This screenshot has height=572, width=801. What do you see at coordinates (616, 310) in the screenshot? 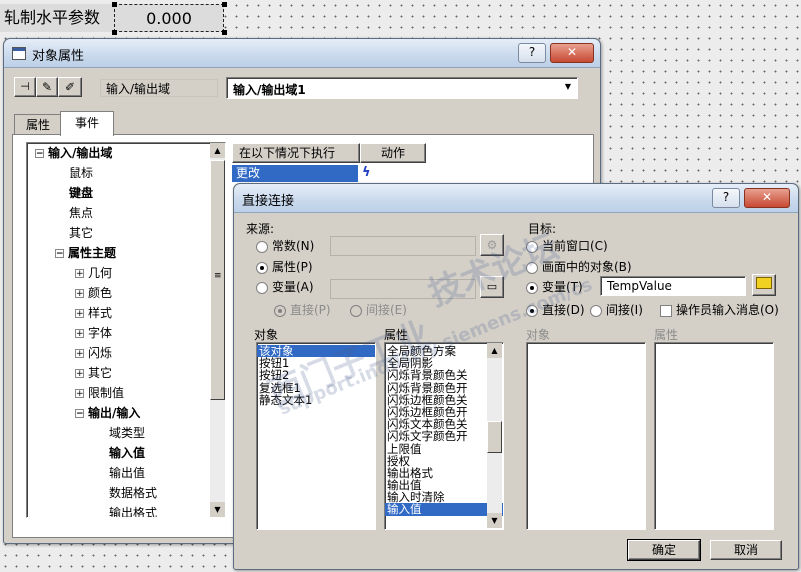
I see `radio-option: 间接(I)` at bounding box center [616, 310].